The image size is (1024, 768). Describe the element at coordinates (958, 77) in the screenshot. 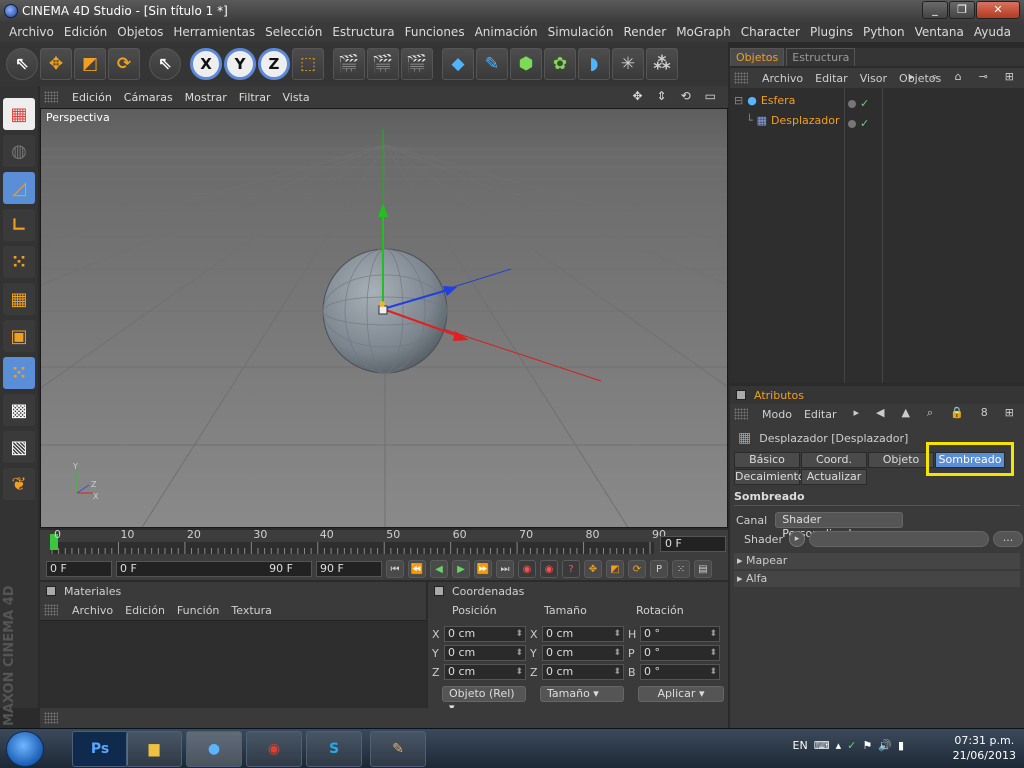

I see `bookmark-icon: ⌂` at that location.